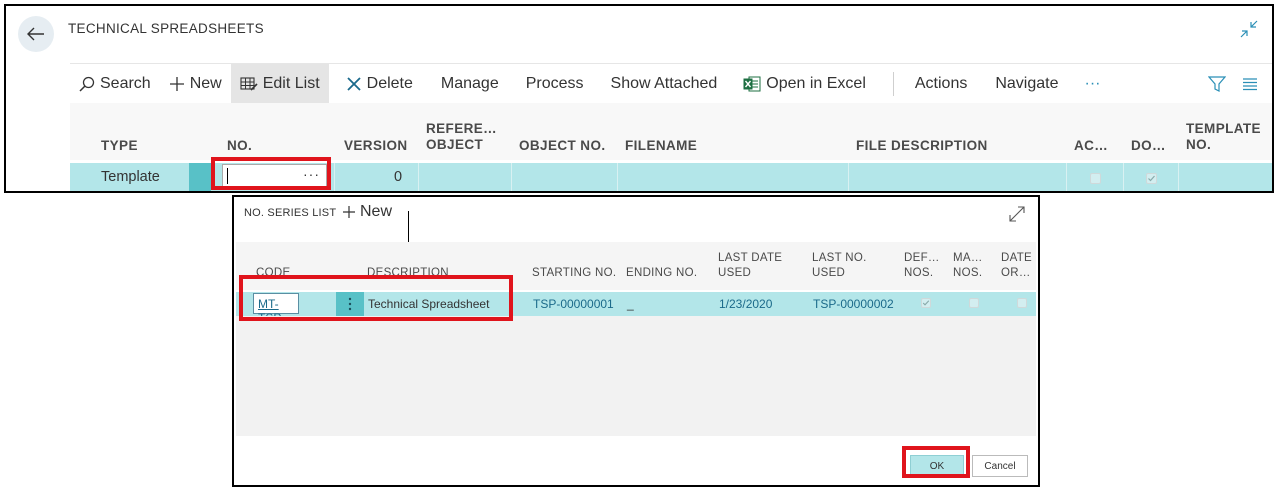 This screenshot has height=490, width=1279. I want to click on open-in-excel-button: Open in Excel, so click(804, 84).